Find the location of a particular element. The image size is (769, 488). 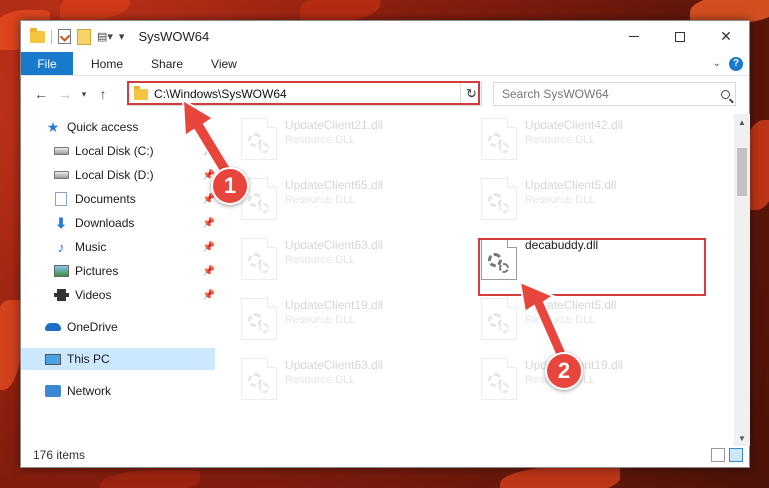

search-input is located at coordinates (604, 94).